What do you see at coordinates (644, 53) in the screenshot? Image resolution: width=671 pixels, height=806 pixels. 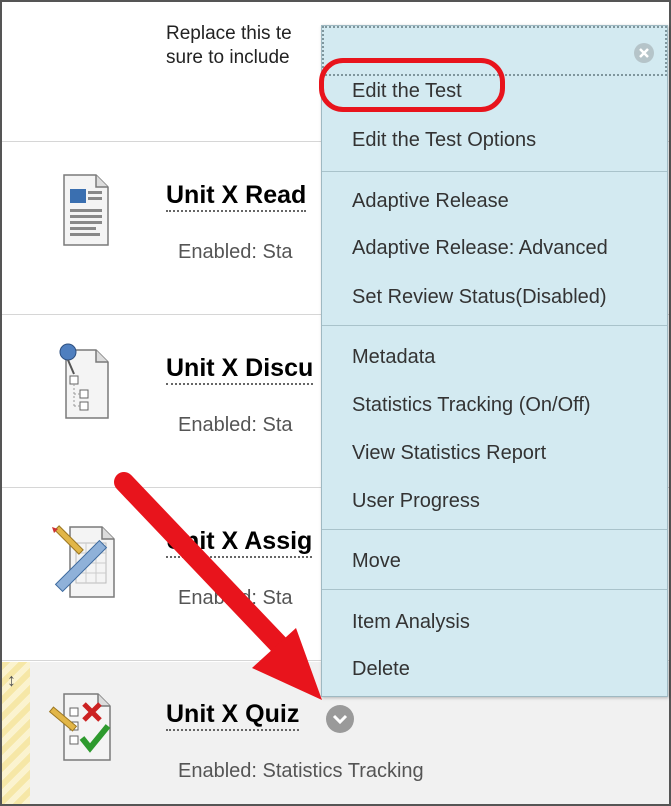 I see `close-icon` at bounding box center [644, 53].